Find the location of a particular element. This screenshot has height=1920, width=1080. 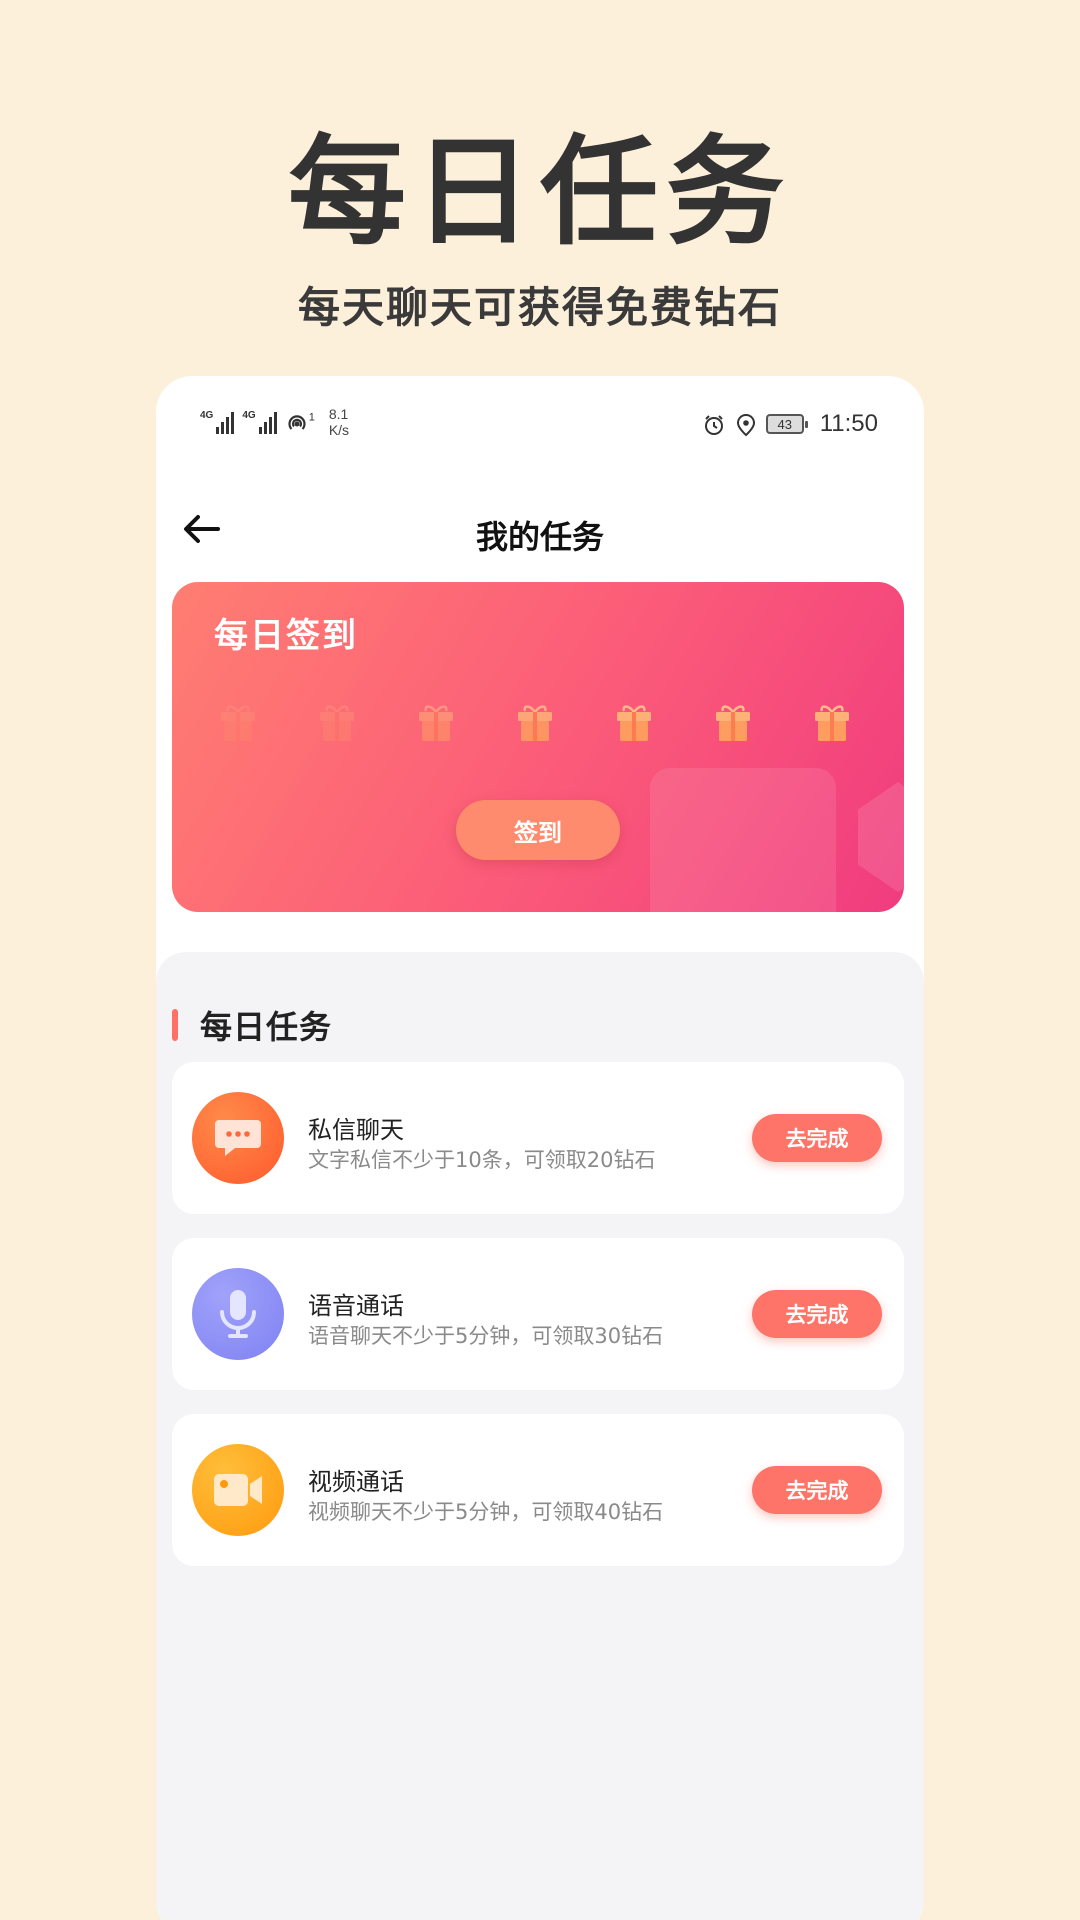

task-name: 私信聊天 is located at coordinates (356, 1130).